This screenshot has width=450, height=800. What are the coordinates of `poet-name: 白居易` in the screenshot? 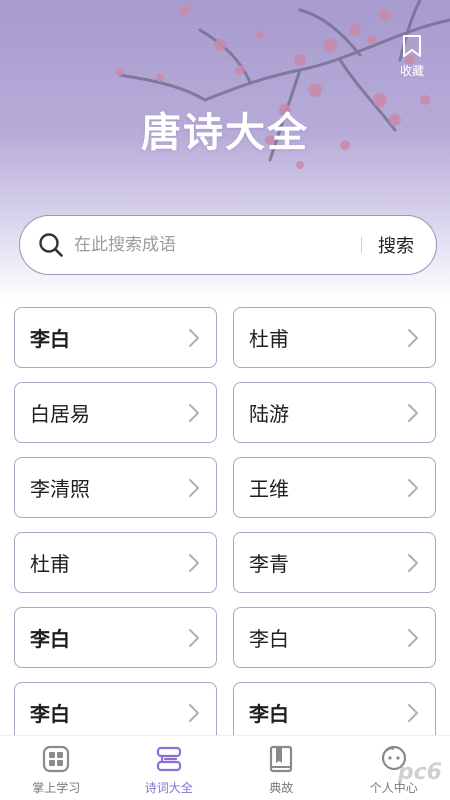 It's located at (60, 414).